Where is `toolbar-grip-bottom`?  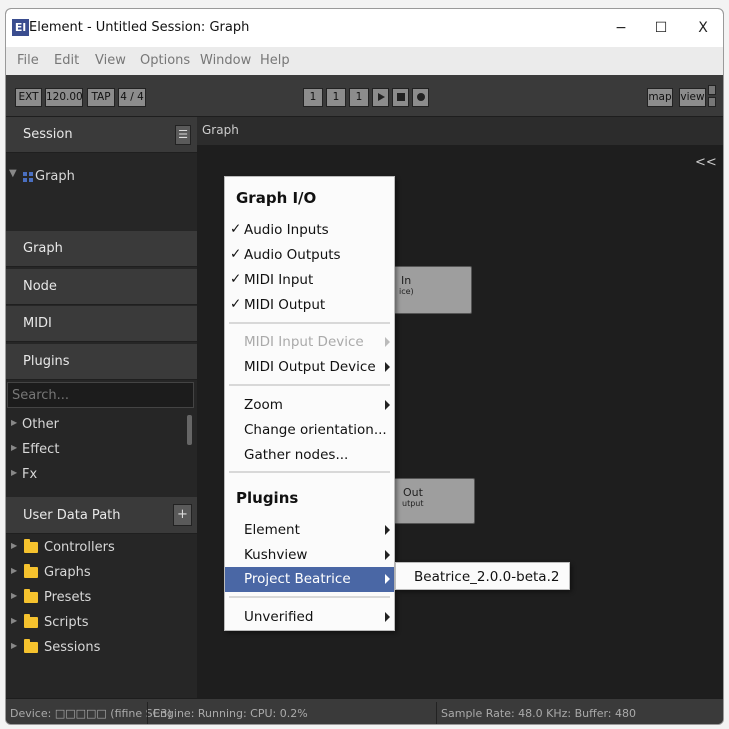
toolbar-grip-bottom is located at coordinates (712, 102).